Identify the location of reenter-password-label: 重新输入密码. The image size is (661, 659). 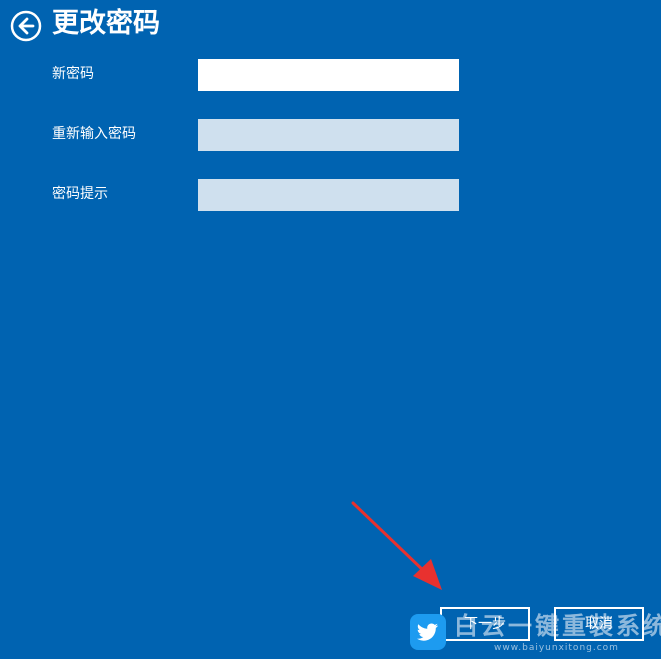
(94, 134).